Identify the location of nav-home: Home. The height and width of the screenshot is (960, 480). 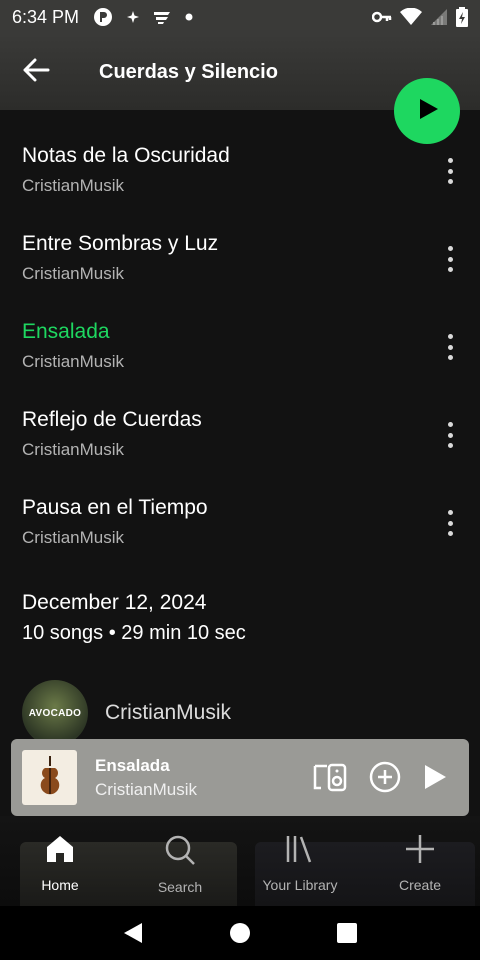
(60, 861).